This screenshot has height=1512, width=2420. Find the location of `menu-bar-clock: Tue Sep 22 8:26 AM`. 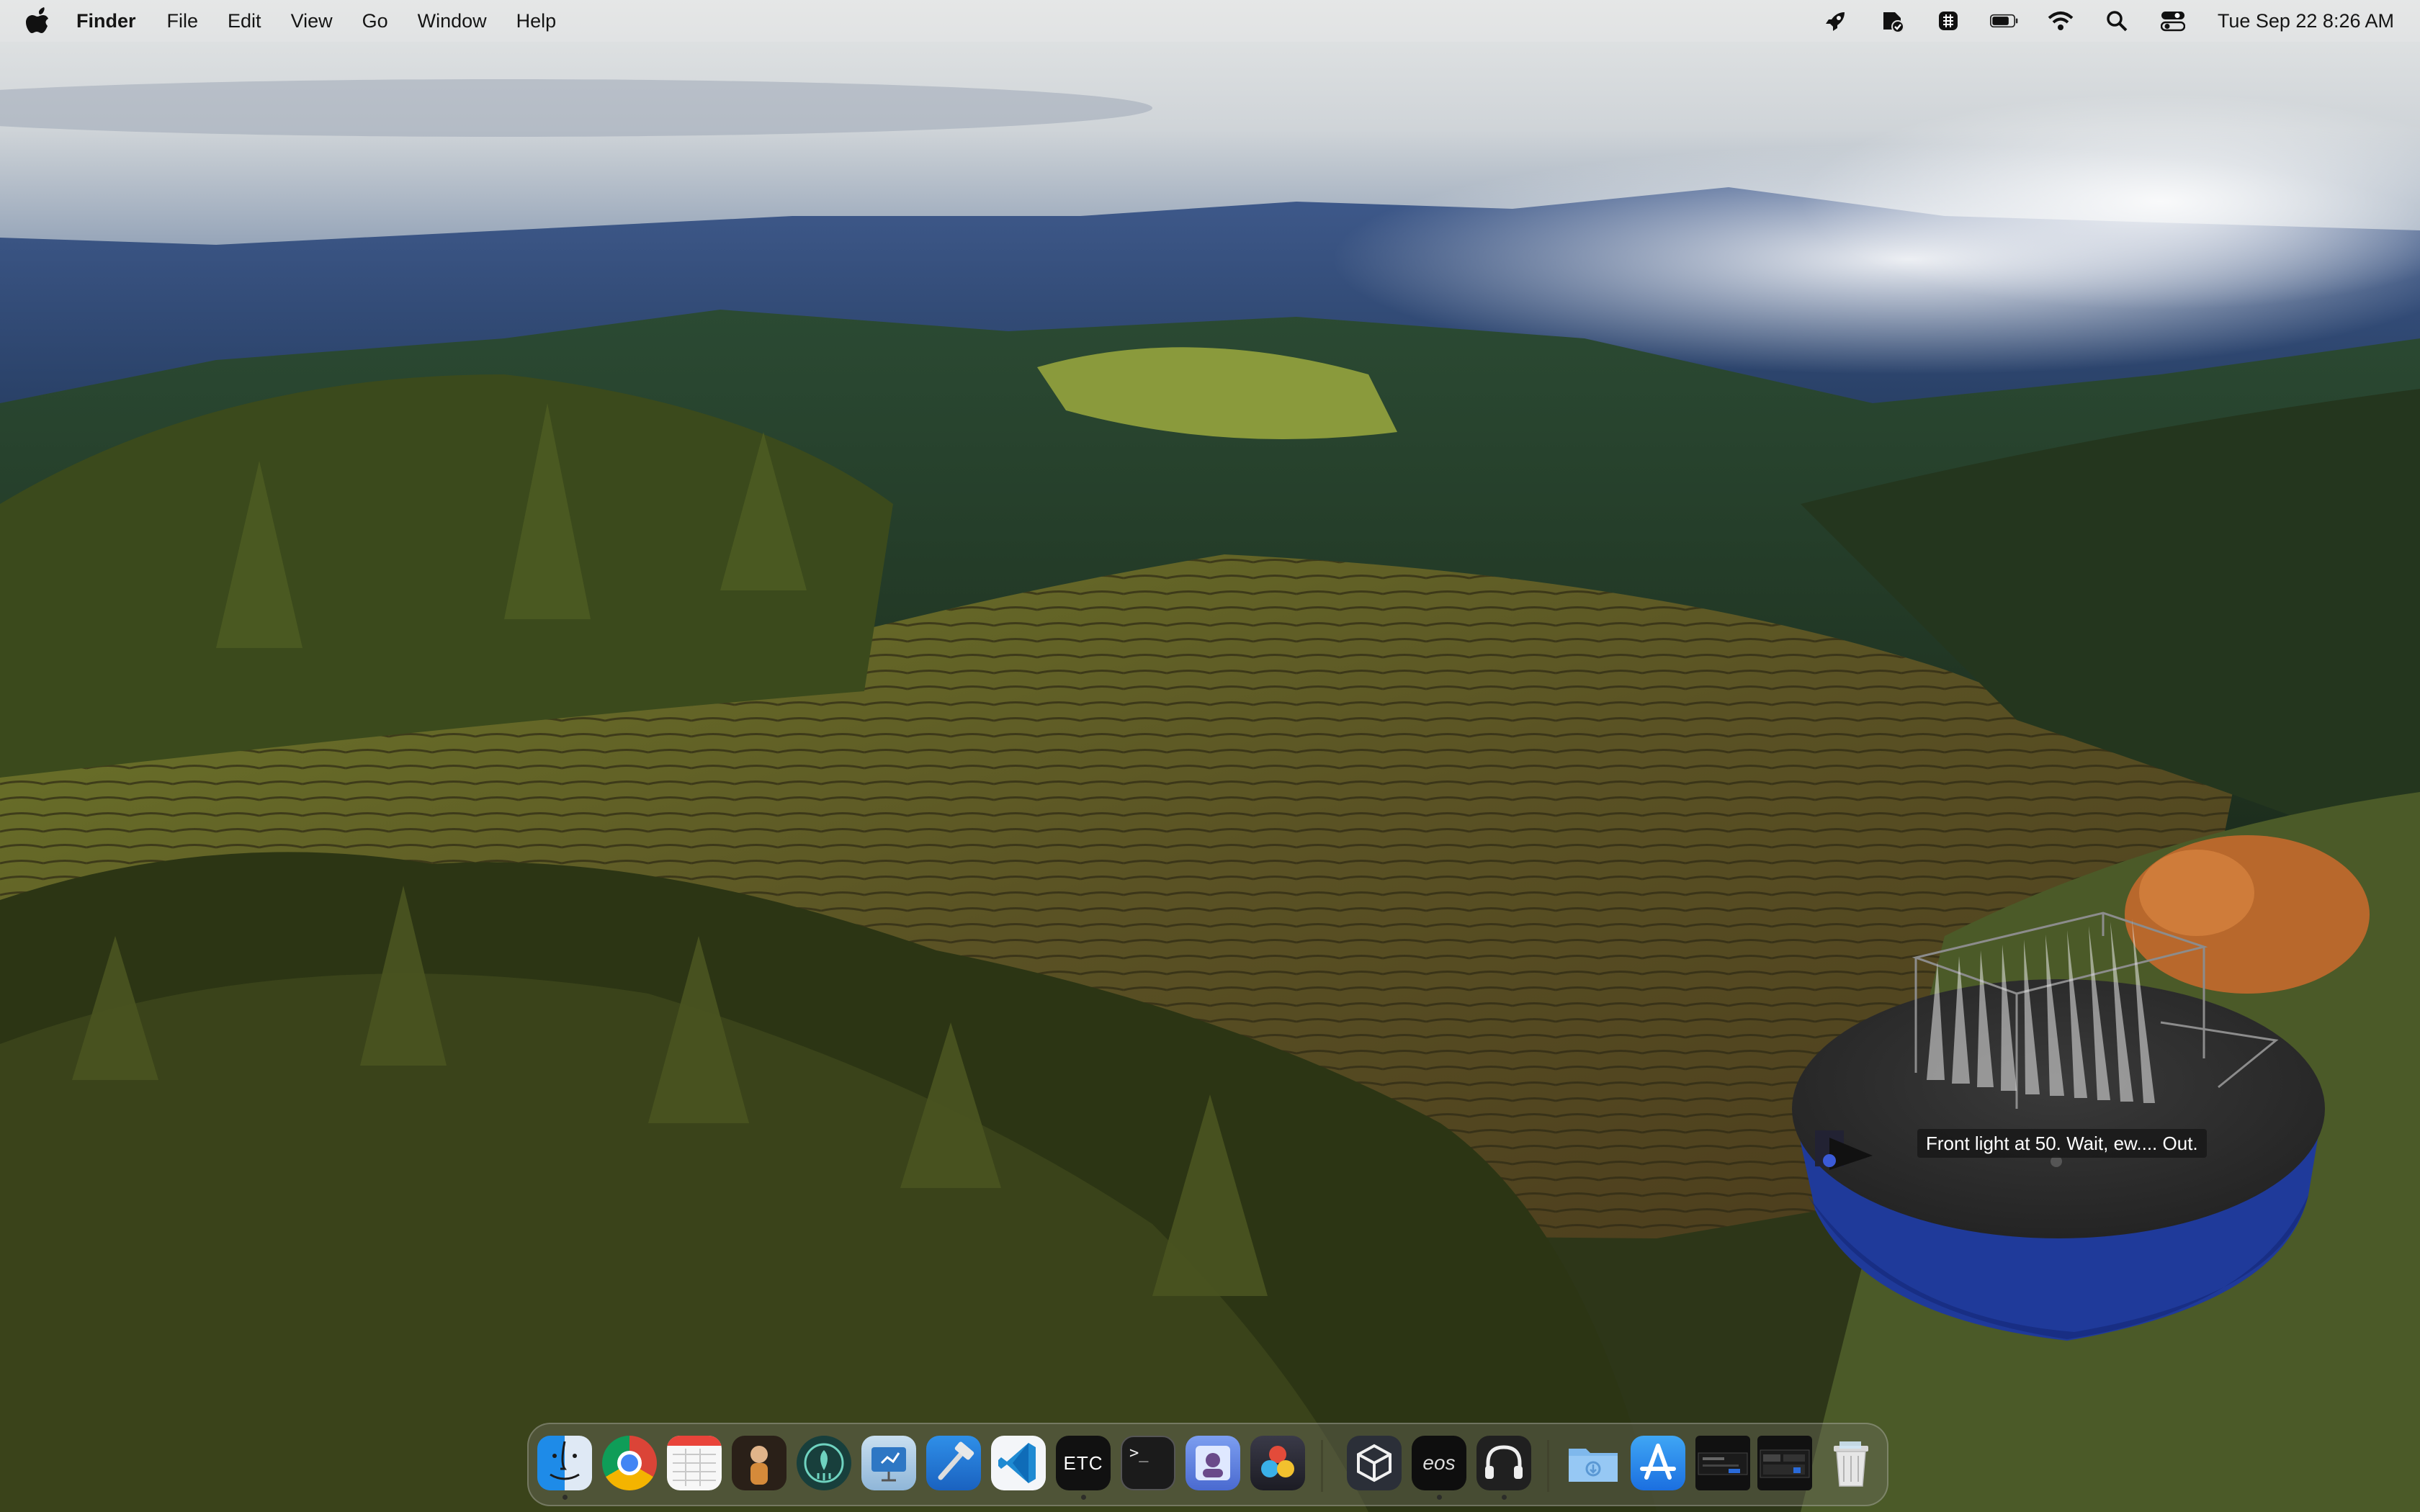

menu-bar-clock: Tue Sep 22 8:26 AM is located at coordinates (2306, 21).